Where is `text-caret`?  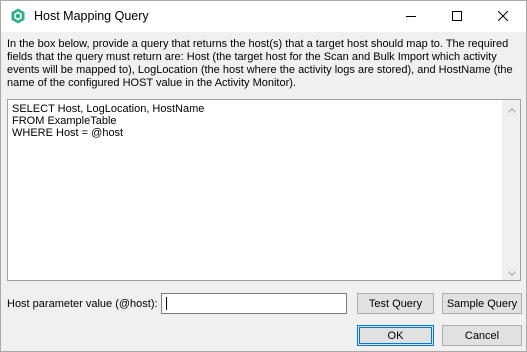
text-caret is located at coordinates (166, 303).